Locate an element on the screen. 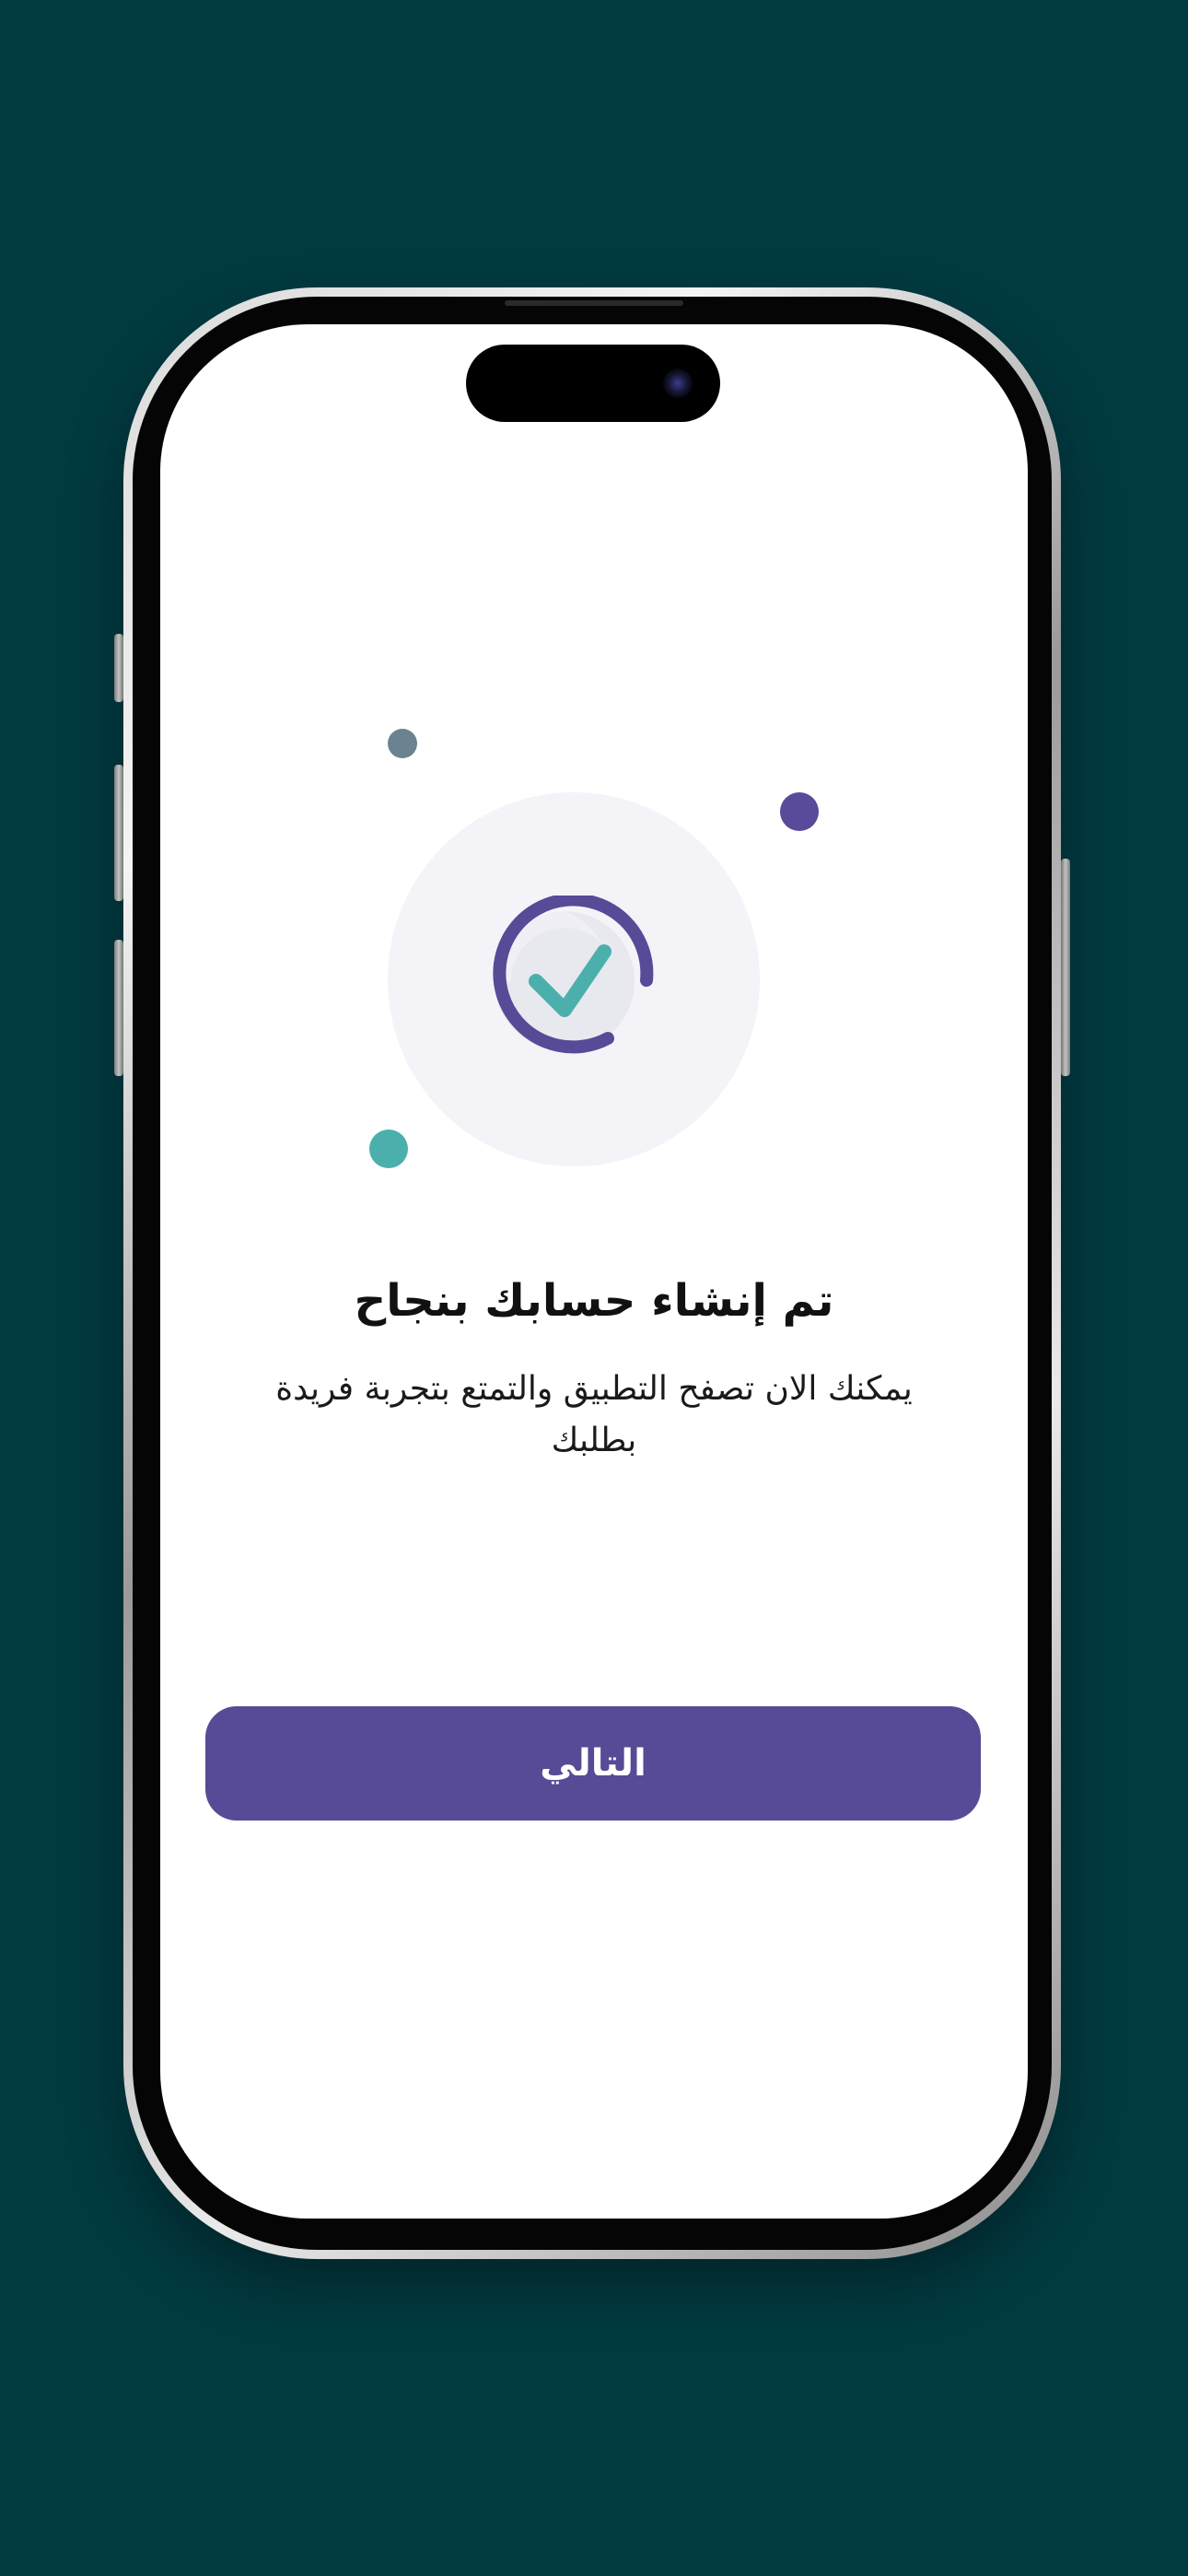 This screenshot has width=1188, height=2576. earpiece-speaker is located at coordinates (594, 303).